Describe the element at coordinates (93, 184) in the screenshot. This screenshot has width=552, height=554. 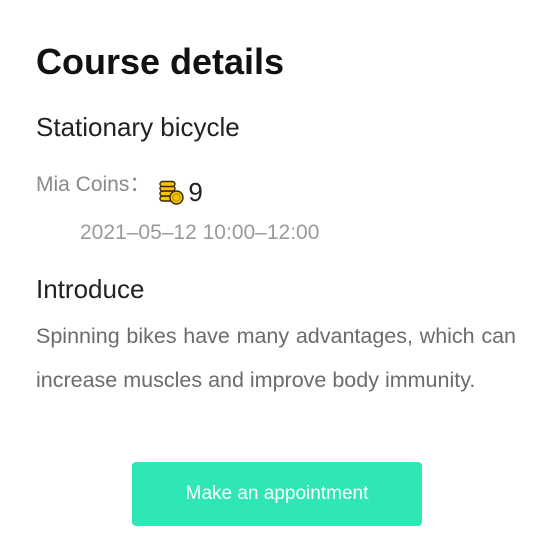
I see `coins-label: Mia Coins：` at that location.